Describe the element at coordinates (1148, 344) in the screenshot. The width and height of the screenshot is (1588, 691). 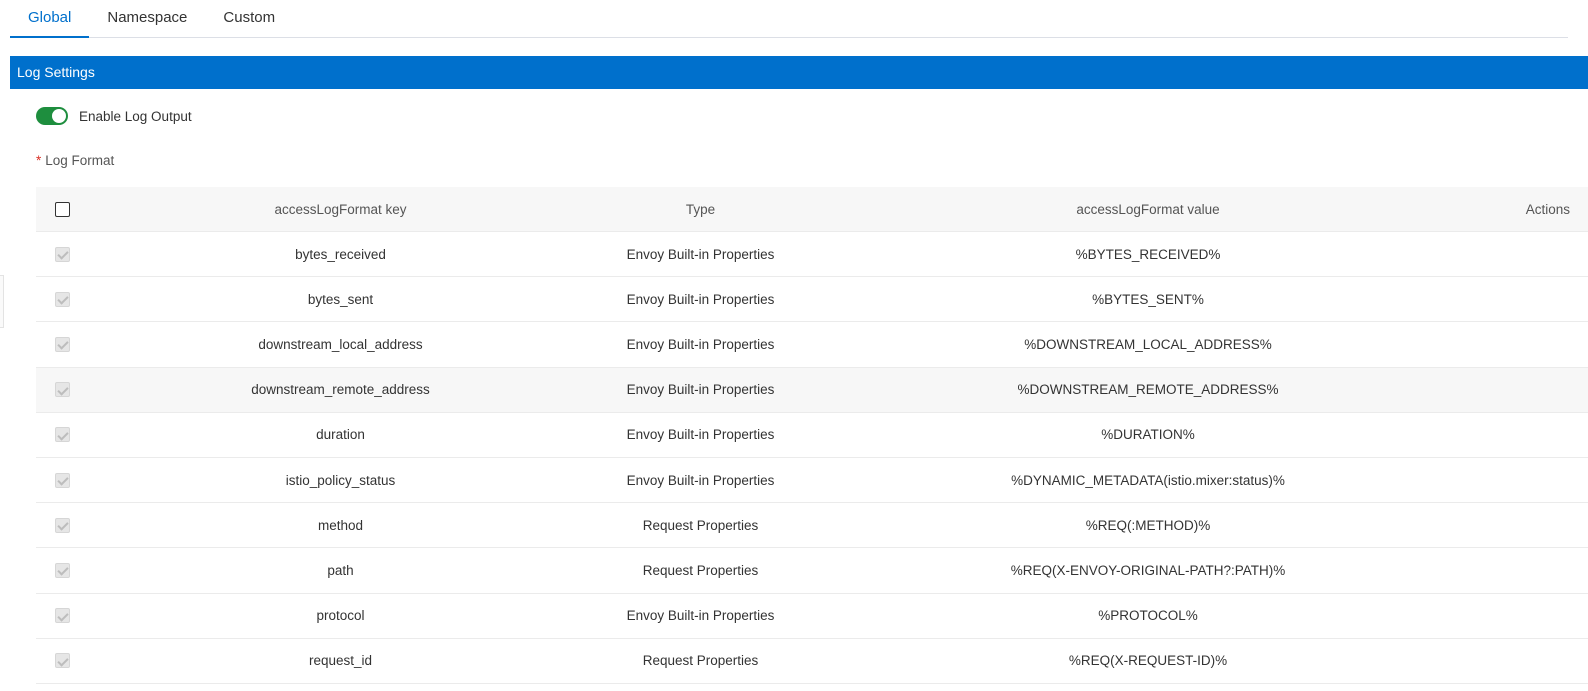
I see `row-value: %DOWNSTREAM_LOCAL_ADDRESS%` at that location.